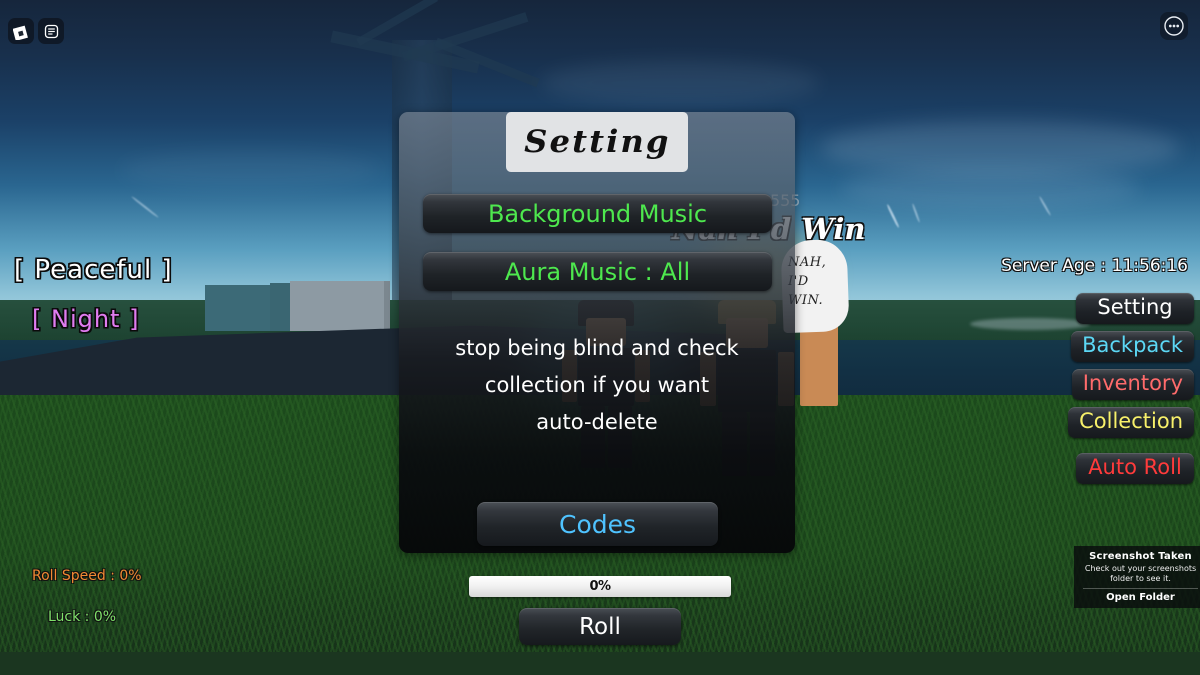  Describe the element at coordinates (597, 422) in the screenshot. I see `settings-note-line: auto-delete` at that location.